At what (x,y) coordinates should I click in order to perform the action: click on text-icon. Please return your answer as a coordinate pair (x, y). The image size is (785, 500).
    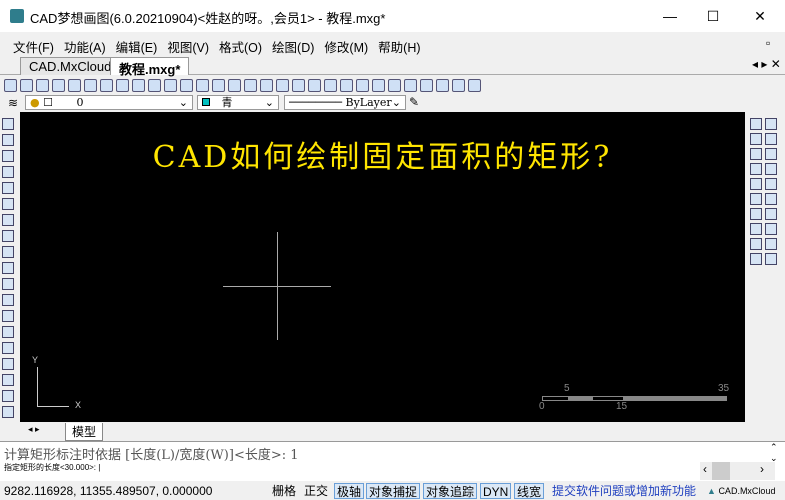
    Looking at the image, I should click on (8, 364).